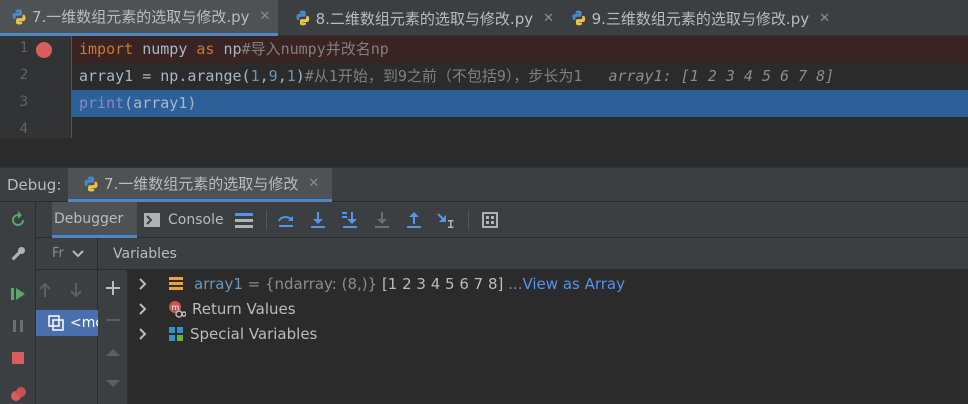 This screenshot has height=404, width=968. Describe the element at coordinates (721, 76) in the screenshot. I see `inline-debug-value: array1: [1 2 3 4 5 6 7 8]` at that location.